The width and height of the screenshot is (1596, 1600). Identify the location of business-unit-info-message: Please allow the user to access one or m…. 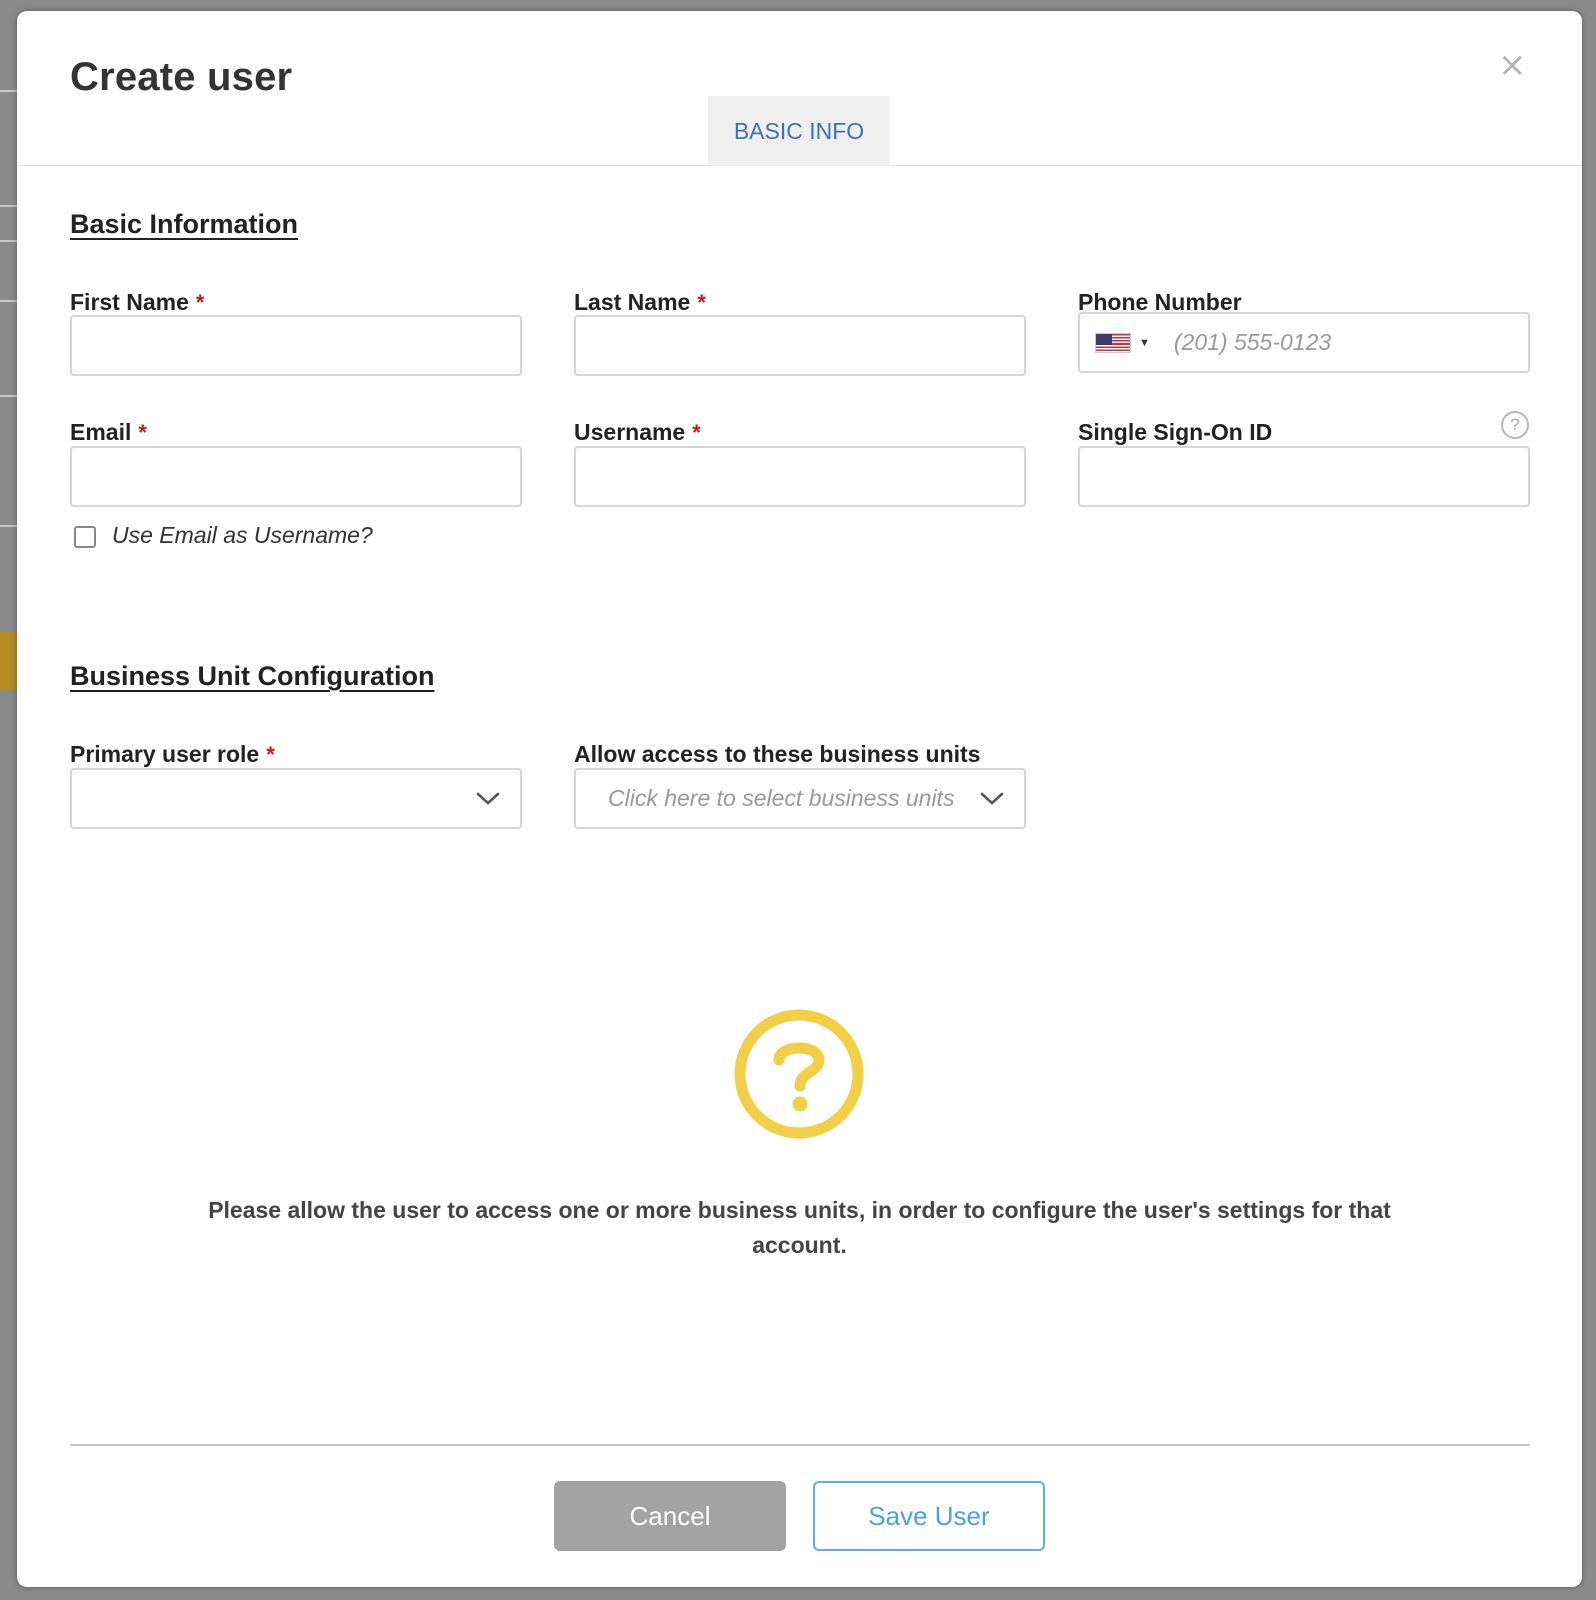
(799, 1227).